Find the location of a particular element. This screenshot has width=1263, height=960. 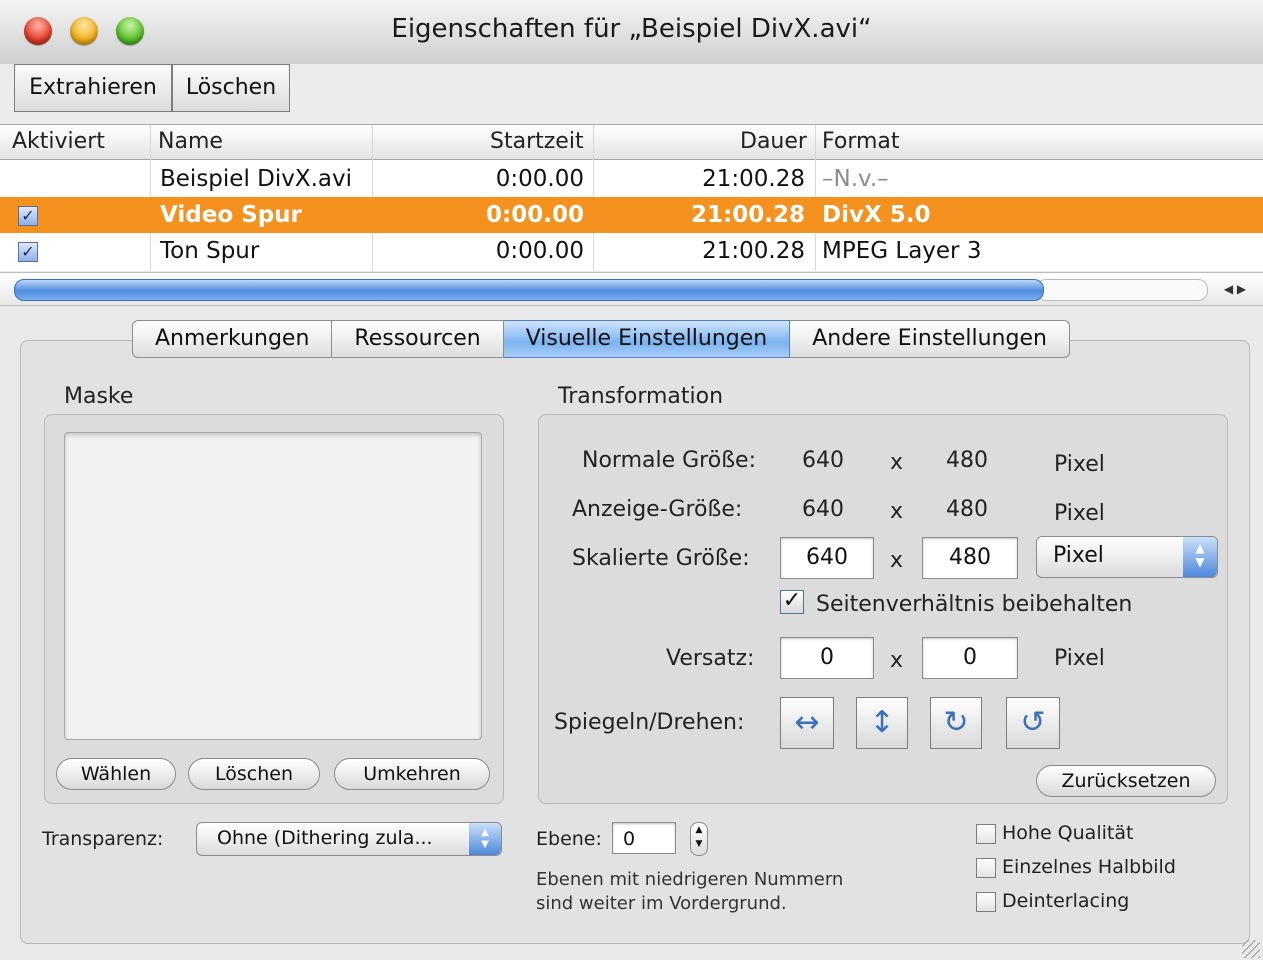

layer-help-line-2: sind weiter im Vordergrund. is located at coordinates (661, 903).